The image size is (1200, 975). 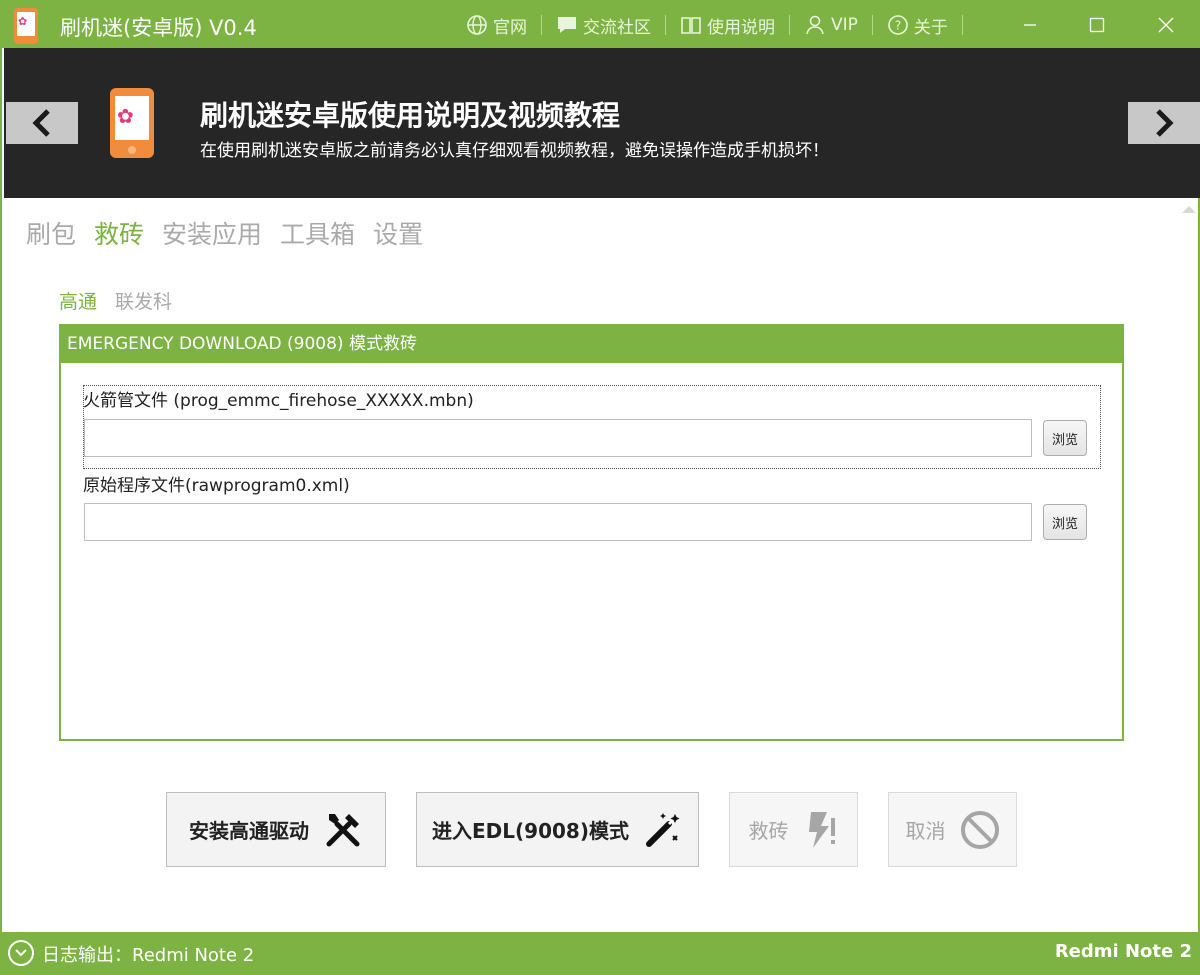 I want to click on chevron-left-icon, so click(x=41, y=123).